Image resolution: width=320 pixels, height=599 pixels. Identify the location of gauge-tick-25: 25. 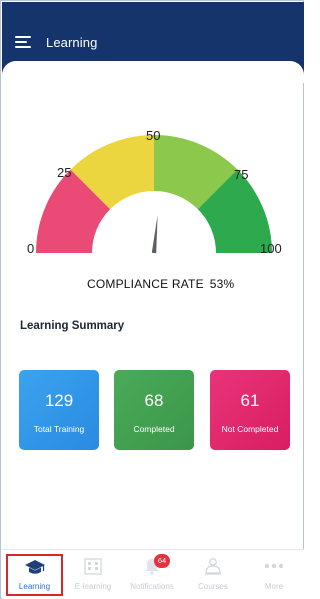
(64, 172).